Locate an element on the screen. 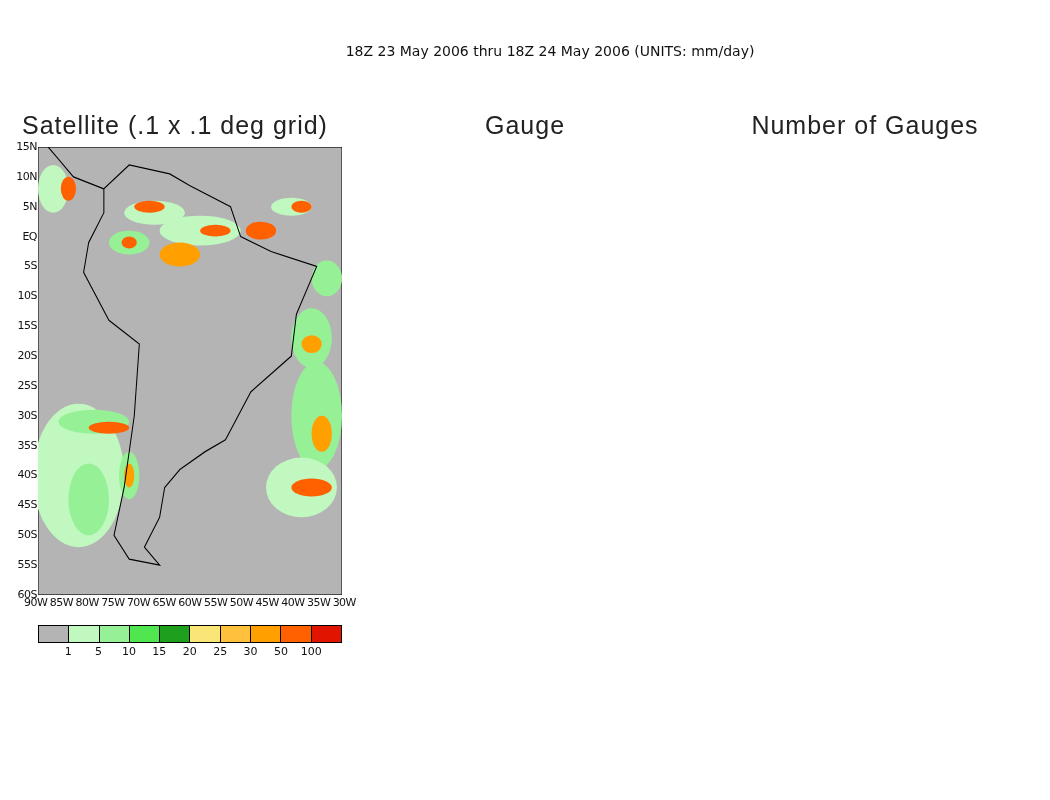  latitude-label: 15N is located at coordinates (26, 147).